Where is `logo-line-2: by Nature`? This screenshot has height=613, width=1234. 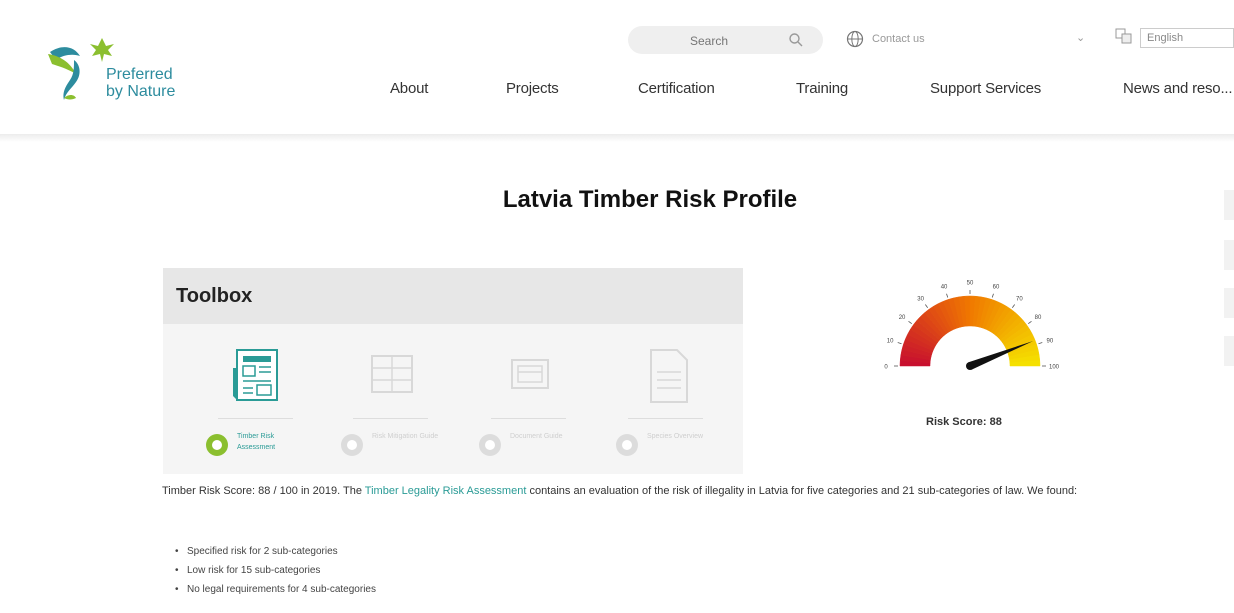 logo-line-2: by Nature is located at coordinates (141, 91).